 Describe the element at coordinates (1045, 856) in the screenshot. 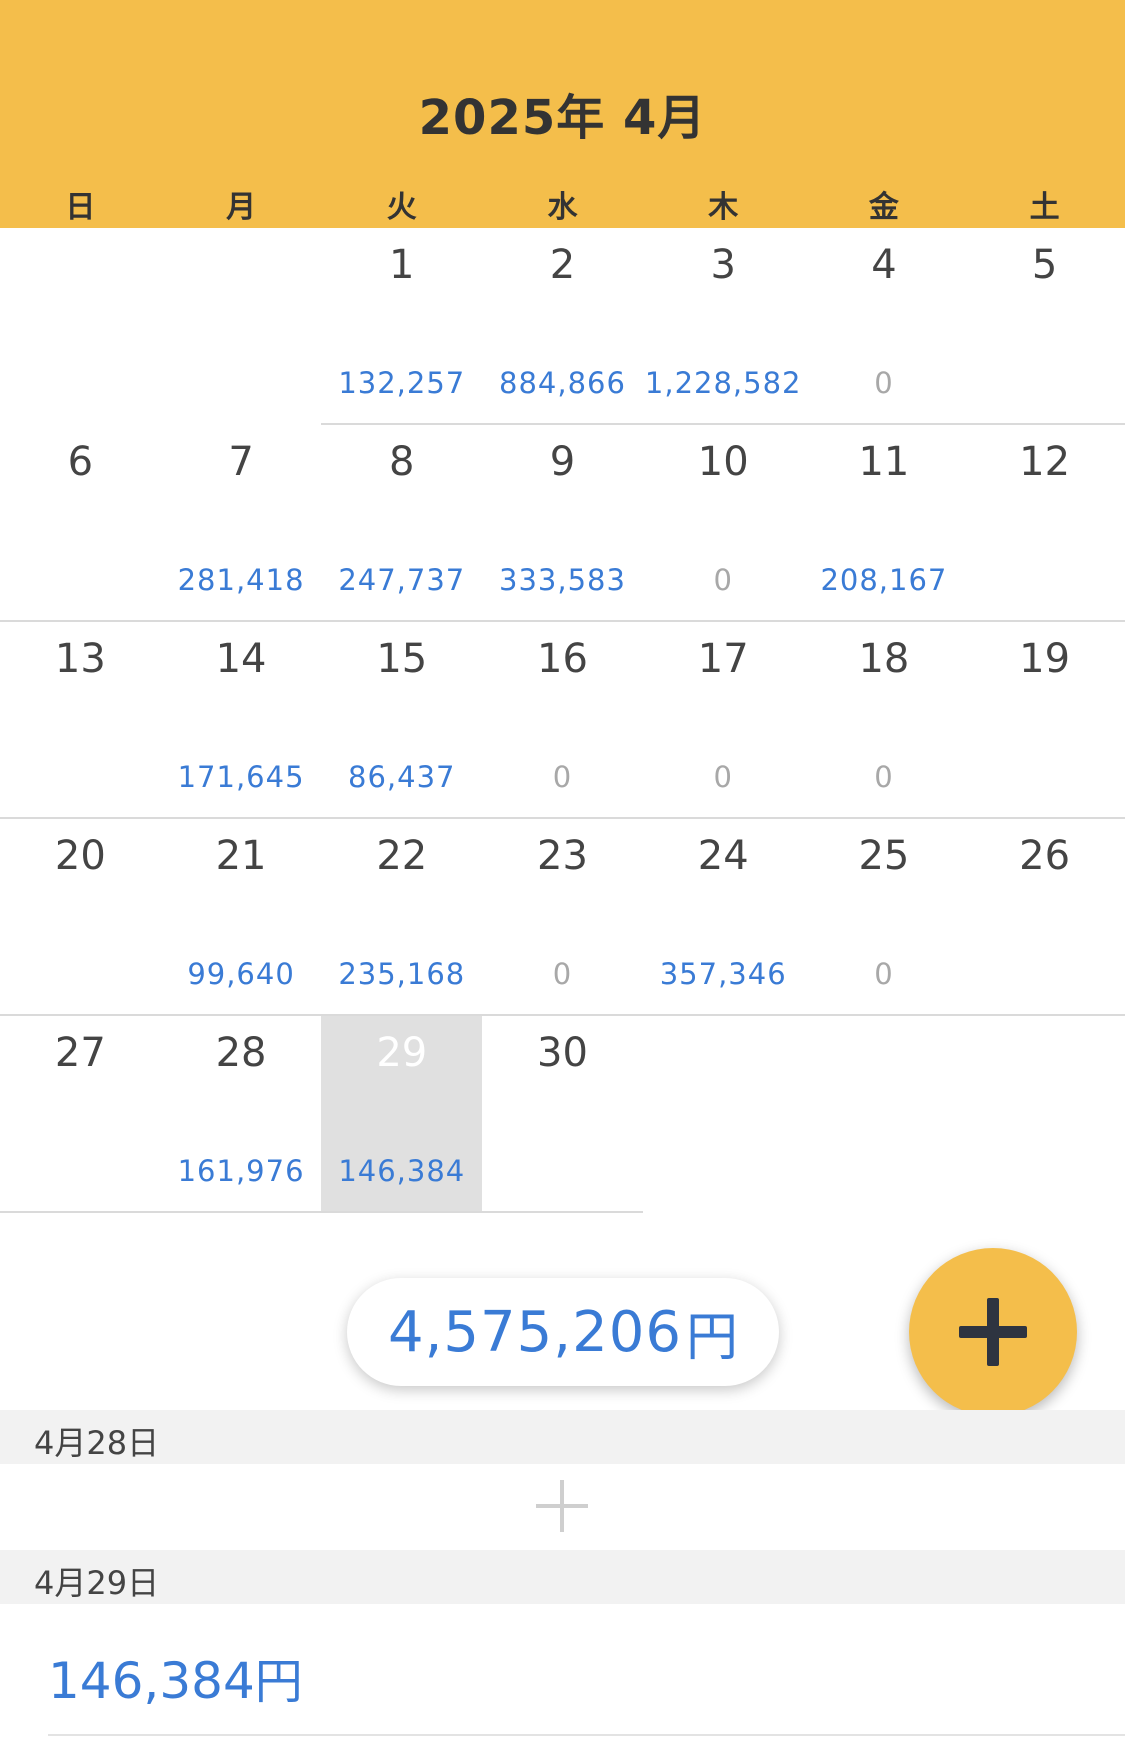

I see `calendar-day-number: 26` at that location.